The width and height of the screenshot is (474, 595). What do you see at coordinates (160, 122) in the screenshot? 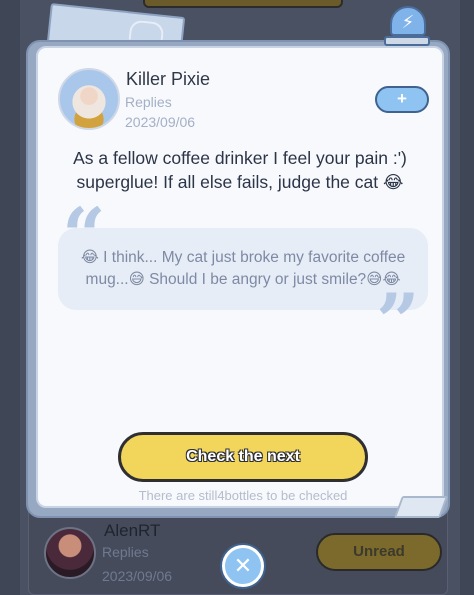
I see `post-date: 2023/09/06` at bounding box center [160, 122].